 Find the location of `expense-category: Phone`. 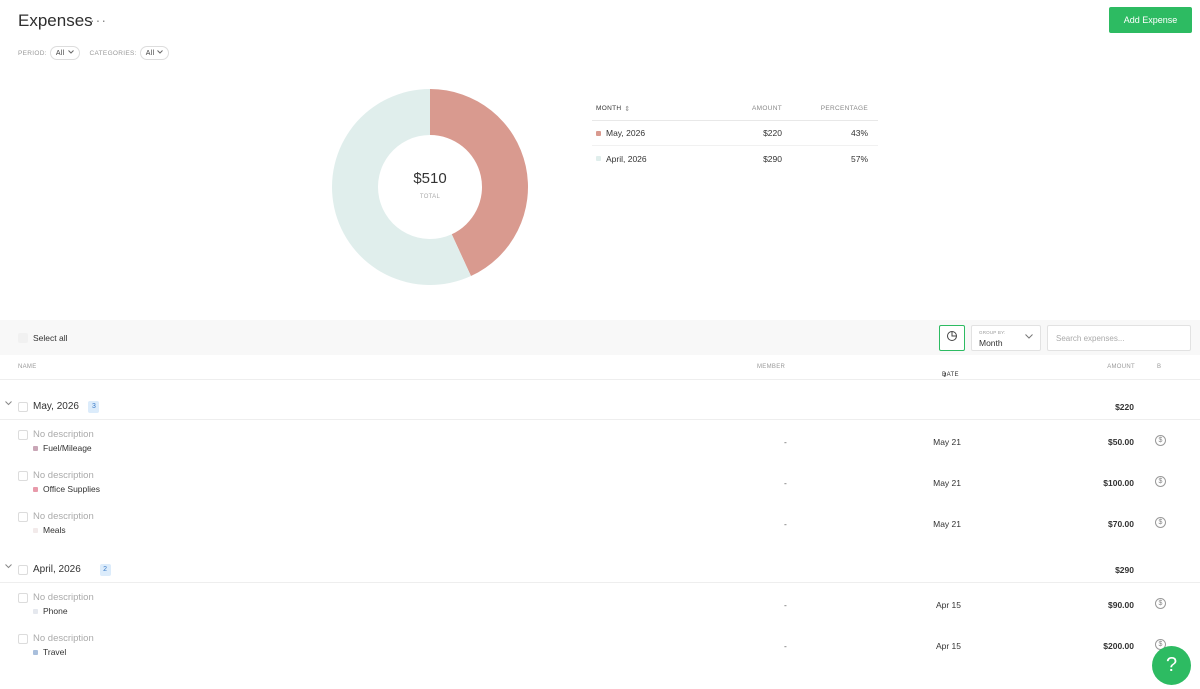

expense-category: Phone is located at coordinates (50, 611).